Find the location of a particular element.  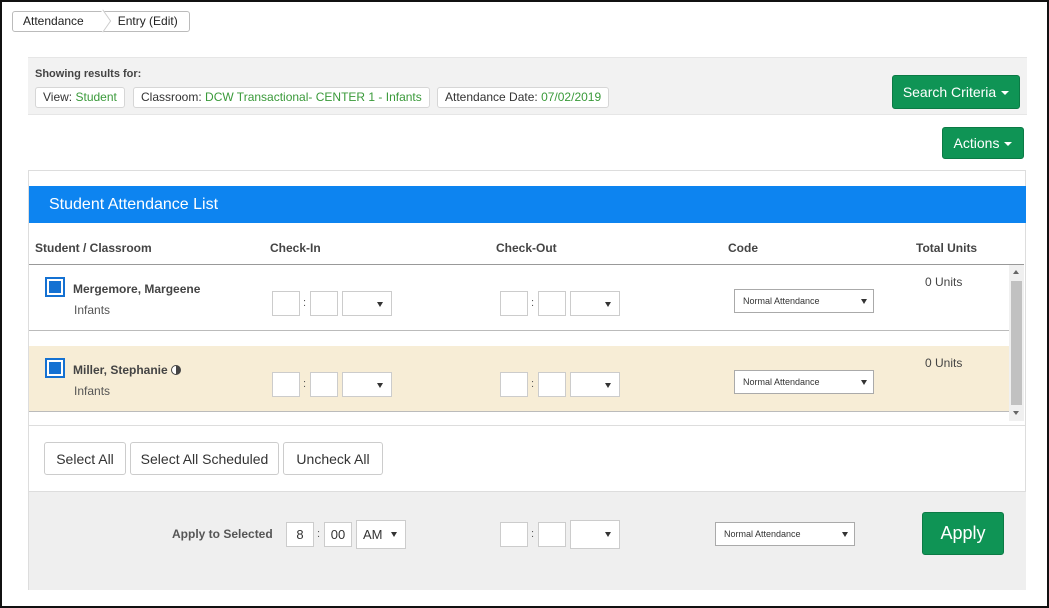

breadcrumb-entry-edit: Entry (Edit) is located at coordinates (147, 21).